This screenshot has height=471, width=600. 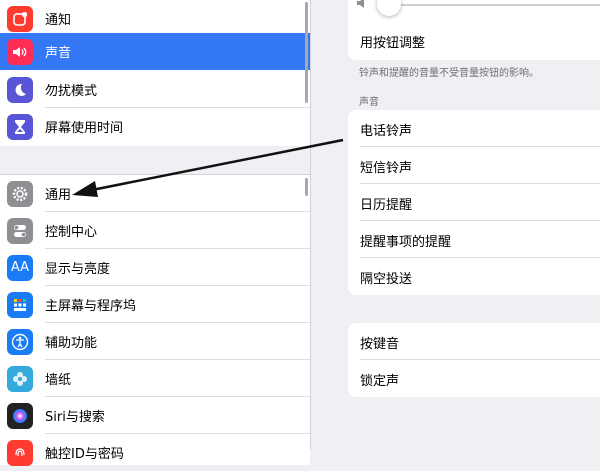 I want to click on airdrop-label: 隔空投送, so click(x=386, y=279).